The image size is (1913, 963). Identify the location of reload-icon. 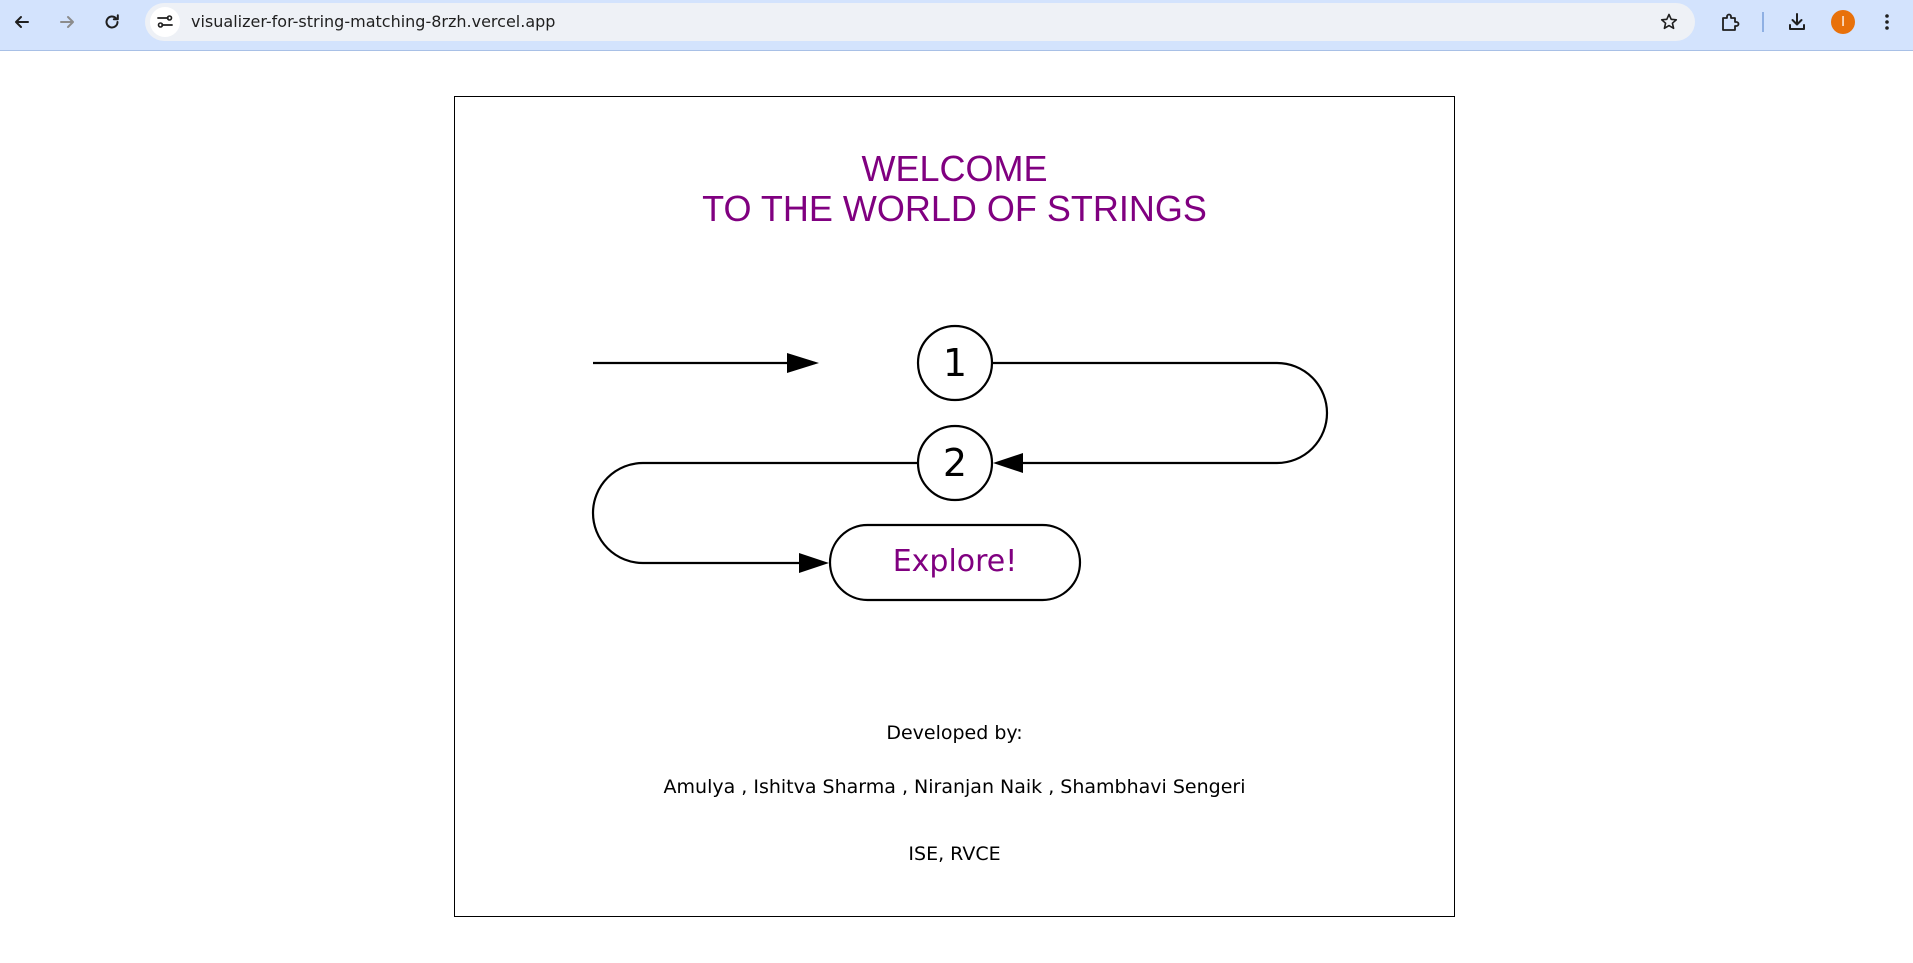
(112, 21).